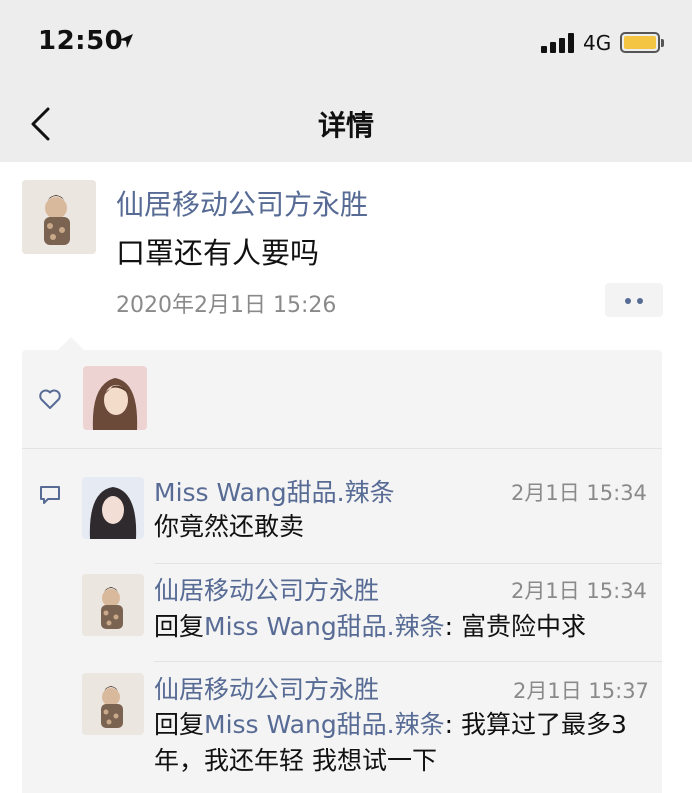 This screenshot has width=692, height=793. What do you see at coordinates (226, 305) in the screenshot?
I see `post-timestamp: 2020年2月1日 15:26` at bounding box center [226, 305].